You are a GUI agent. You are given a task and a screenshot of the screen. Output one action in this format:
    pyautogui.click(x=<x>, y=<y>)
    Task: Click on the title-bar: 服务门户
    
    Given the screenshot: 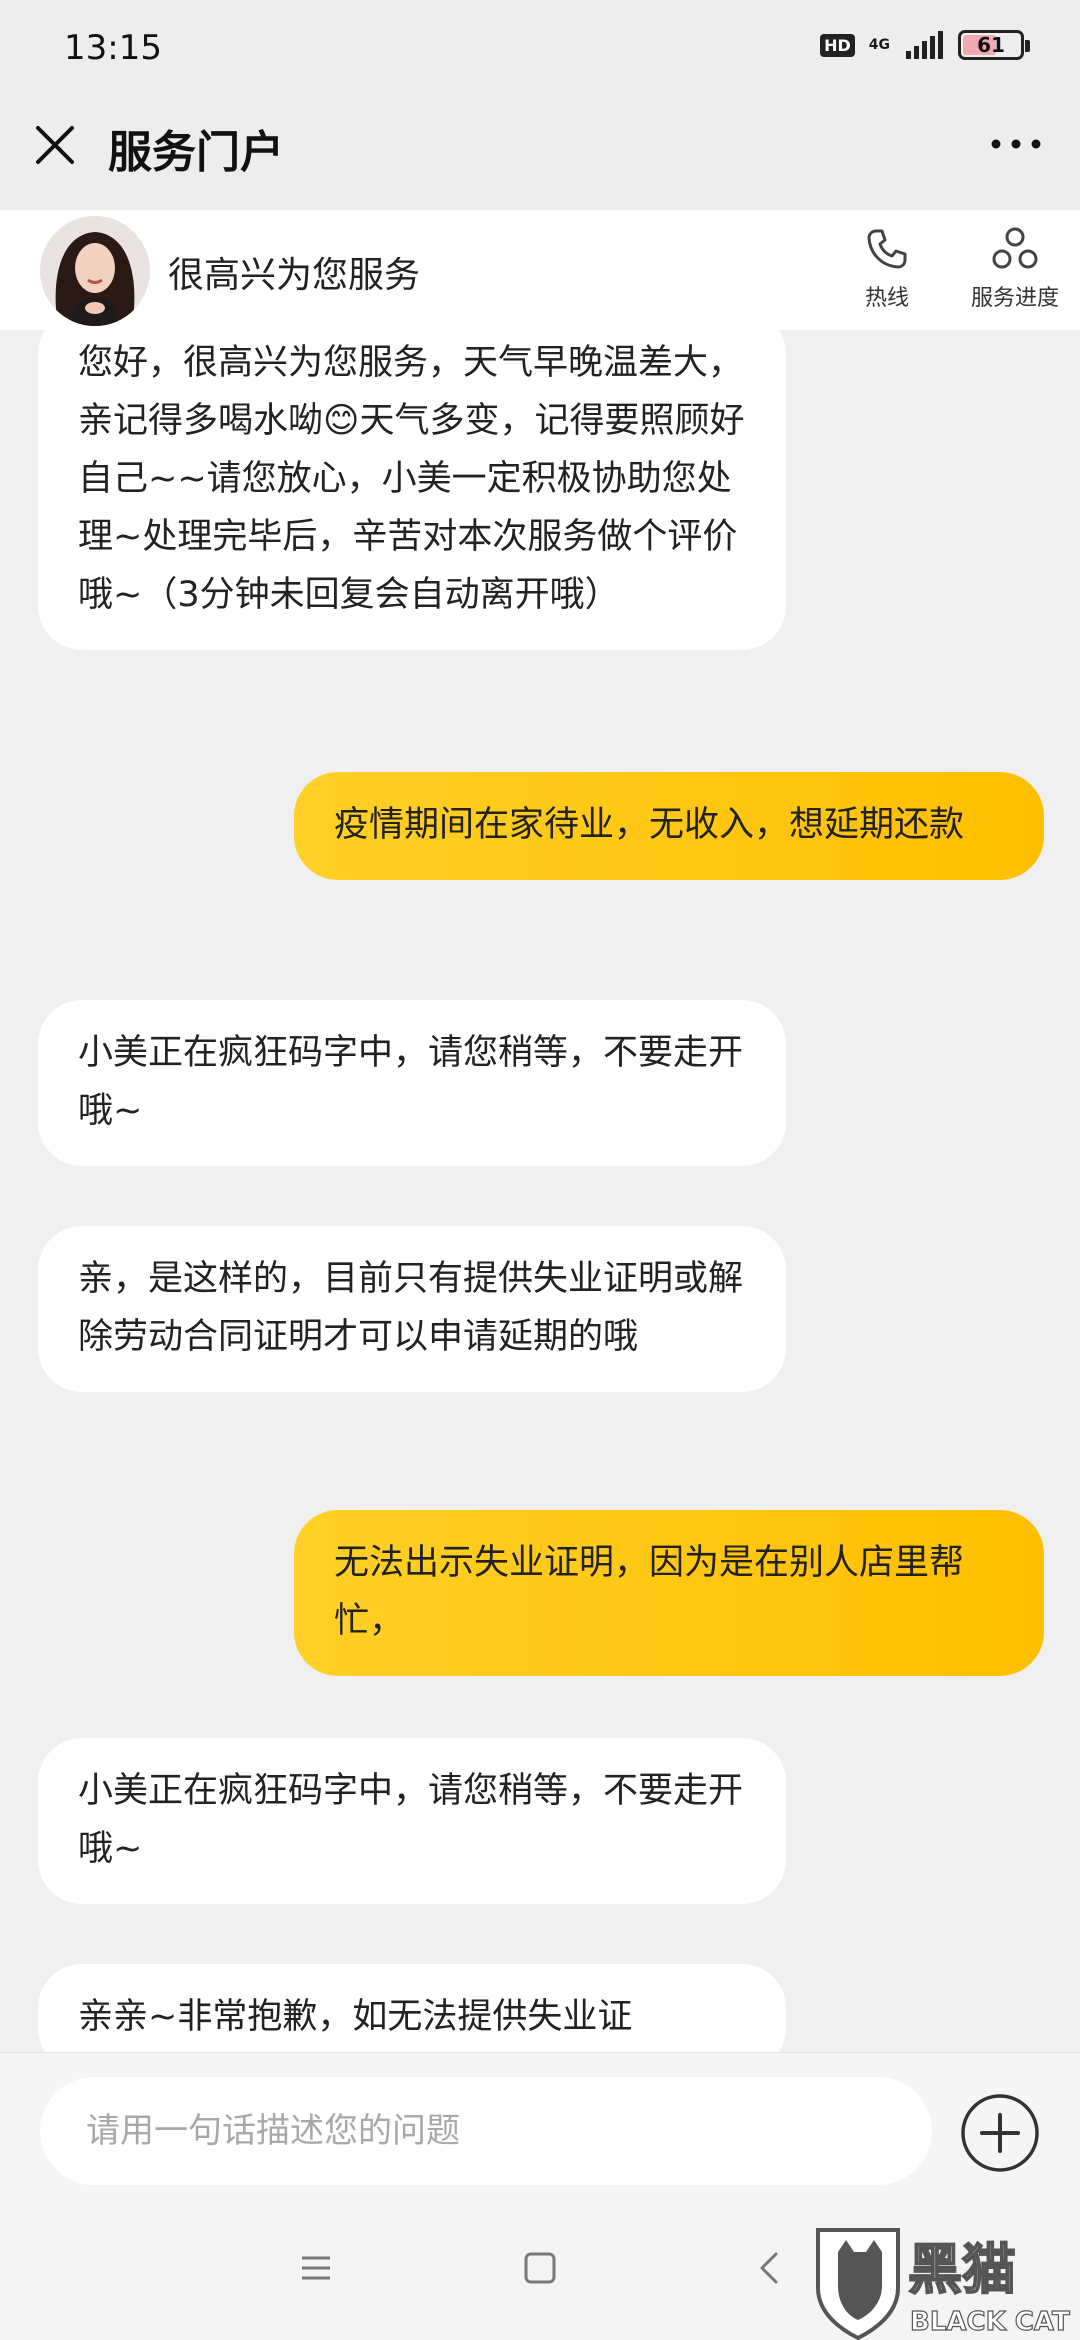 What is the action you would take?
    pyautogui.click(x=540, y=153)
    